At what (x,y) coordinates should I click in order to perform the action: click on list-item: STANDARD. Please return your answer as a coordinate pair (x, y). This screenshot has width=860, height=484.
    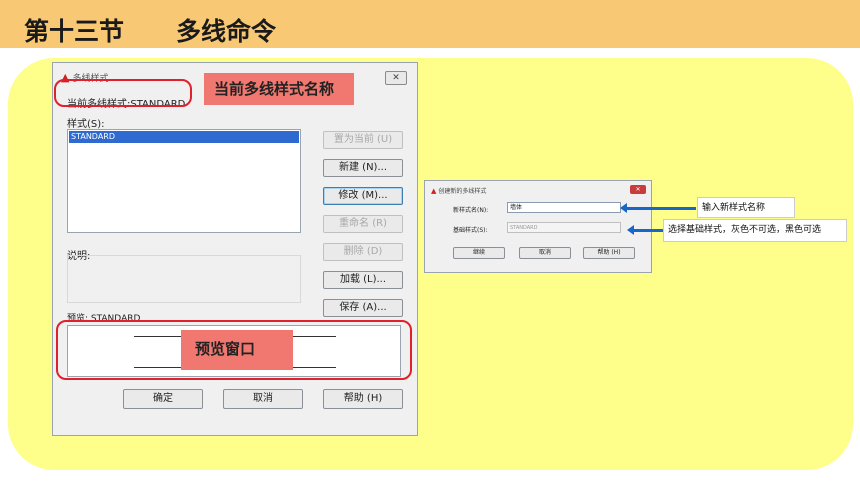
    Looking at the image, I should click on (184, 137).